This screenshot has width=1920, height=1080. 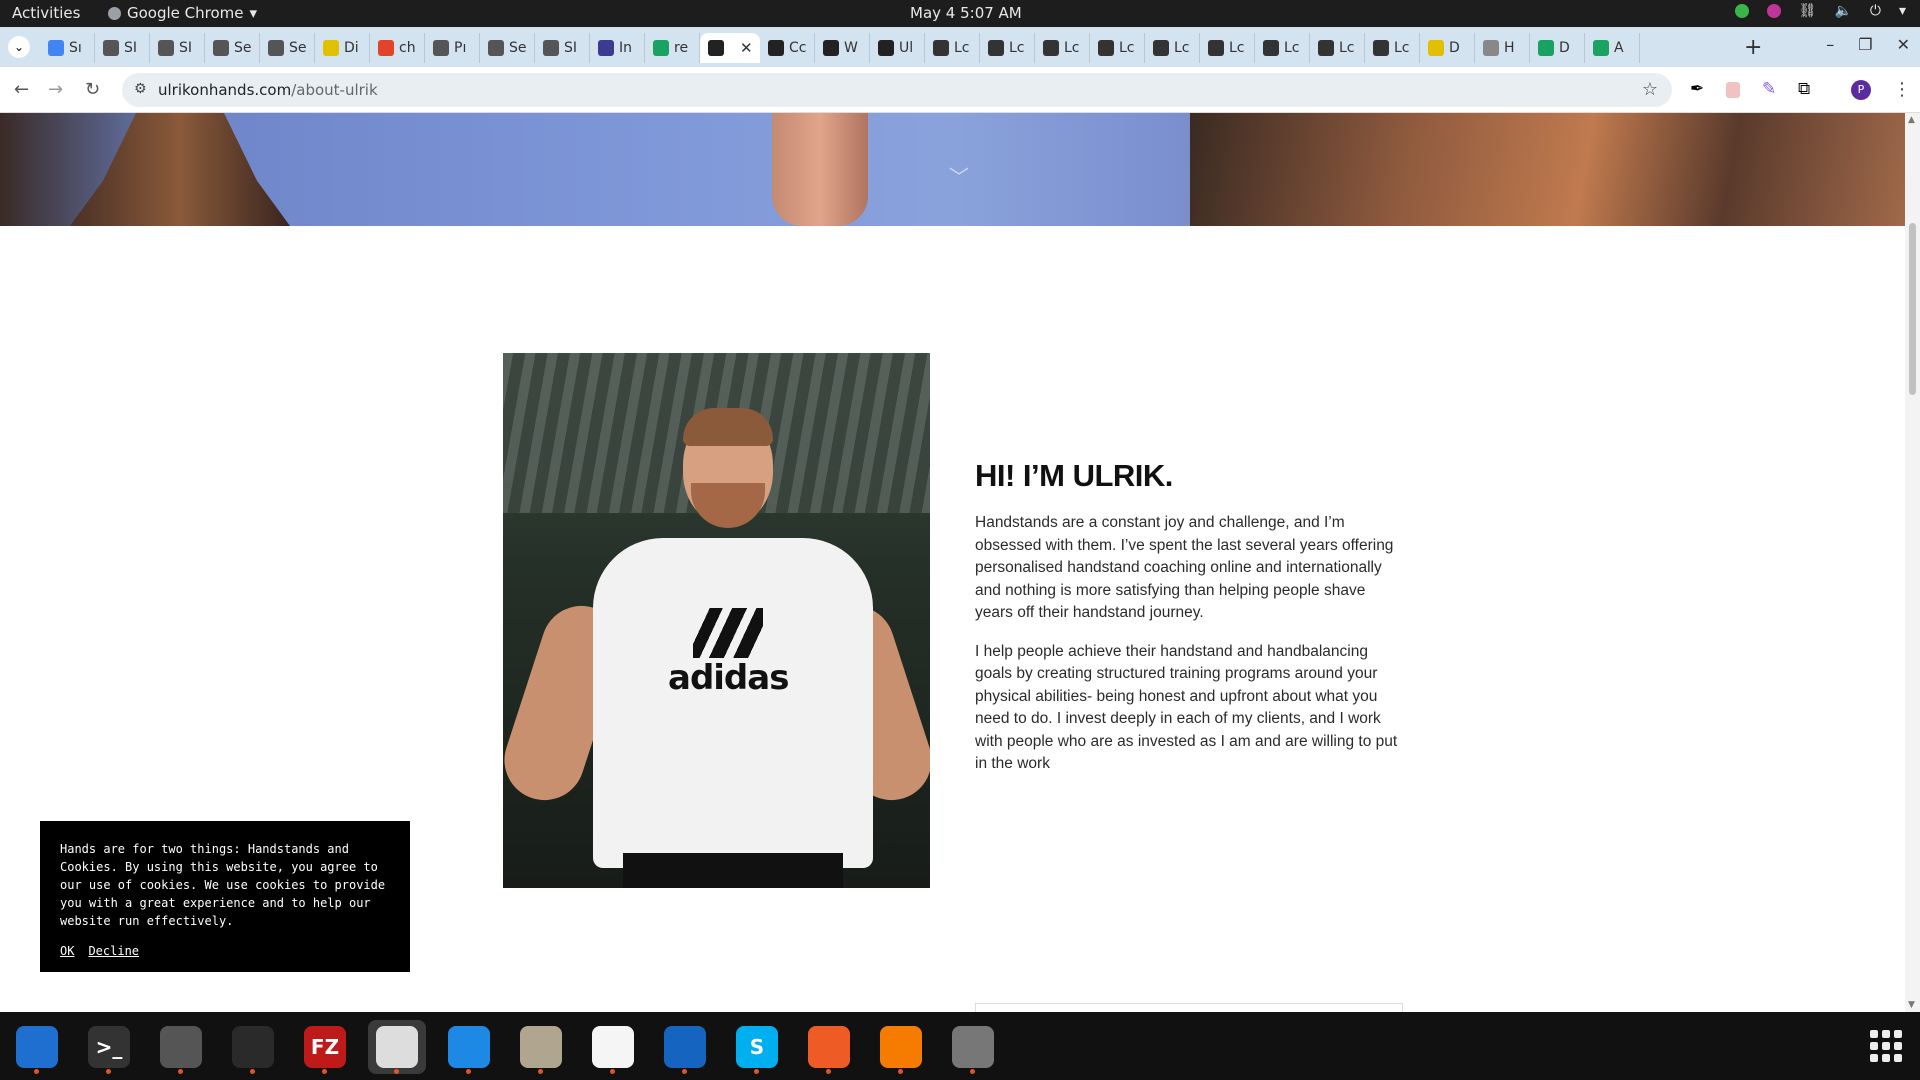 What do you see at coordinates (617, 48) in the screenshot?
I see `tab: In` at bounding box center [617, 48].